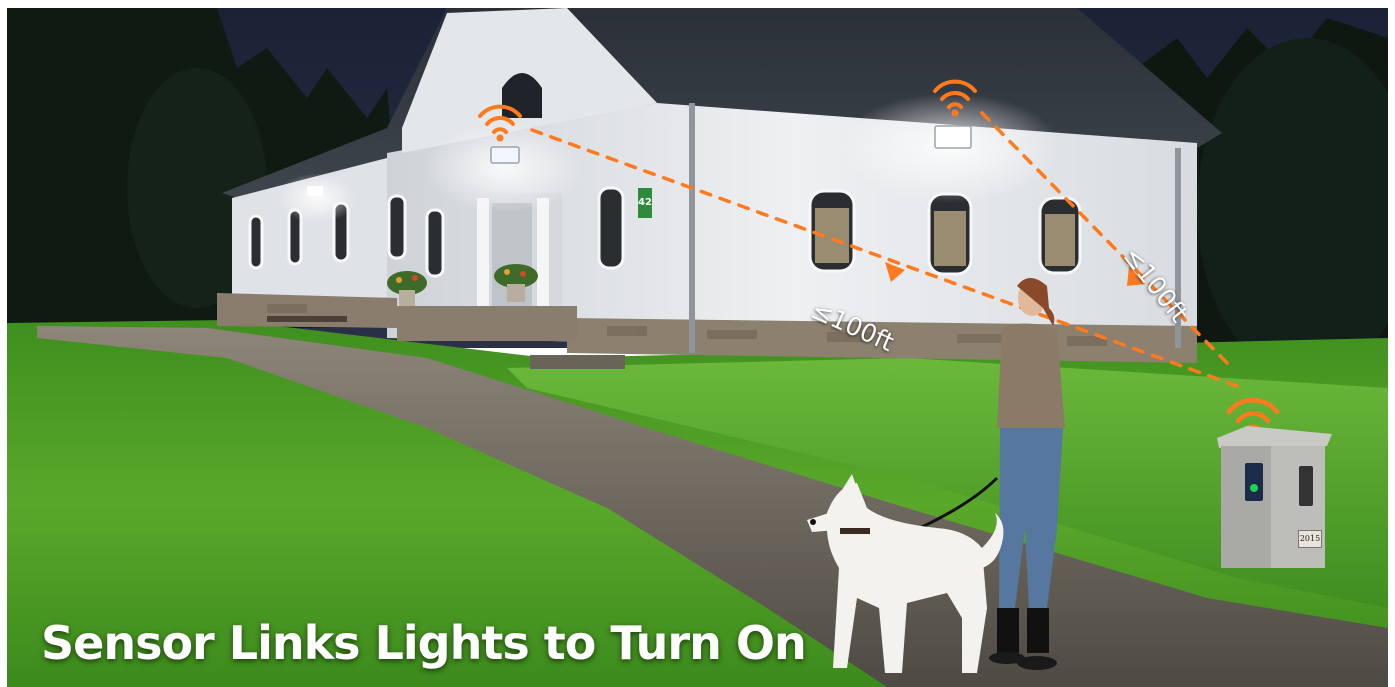 This screenshot has height=687, width=1395. Describe the element at coordinates (645, 203) in the screenshot. I see `house-number-plate: 42` at that location.